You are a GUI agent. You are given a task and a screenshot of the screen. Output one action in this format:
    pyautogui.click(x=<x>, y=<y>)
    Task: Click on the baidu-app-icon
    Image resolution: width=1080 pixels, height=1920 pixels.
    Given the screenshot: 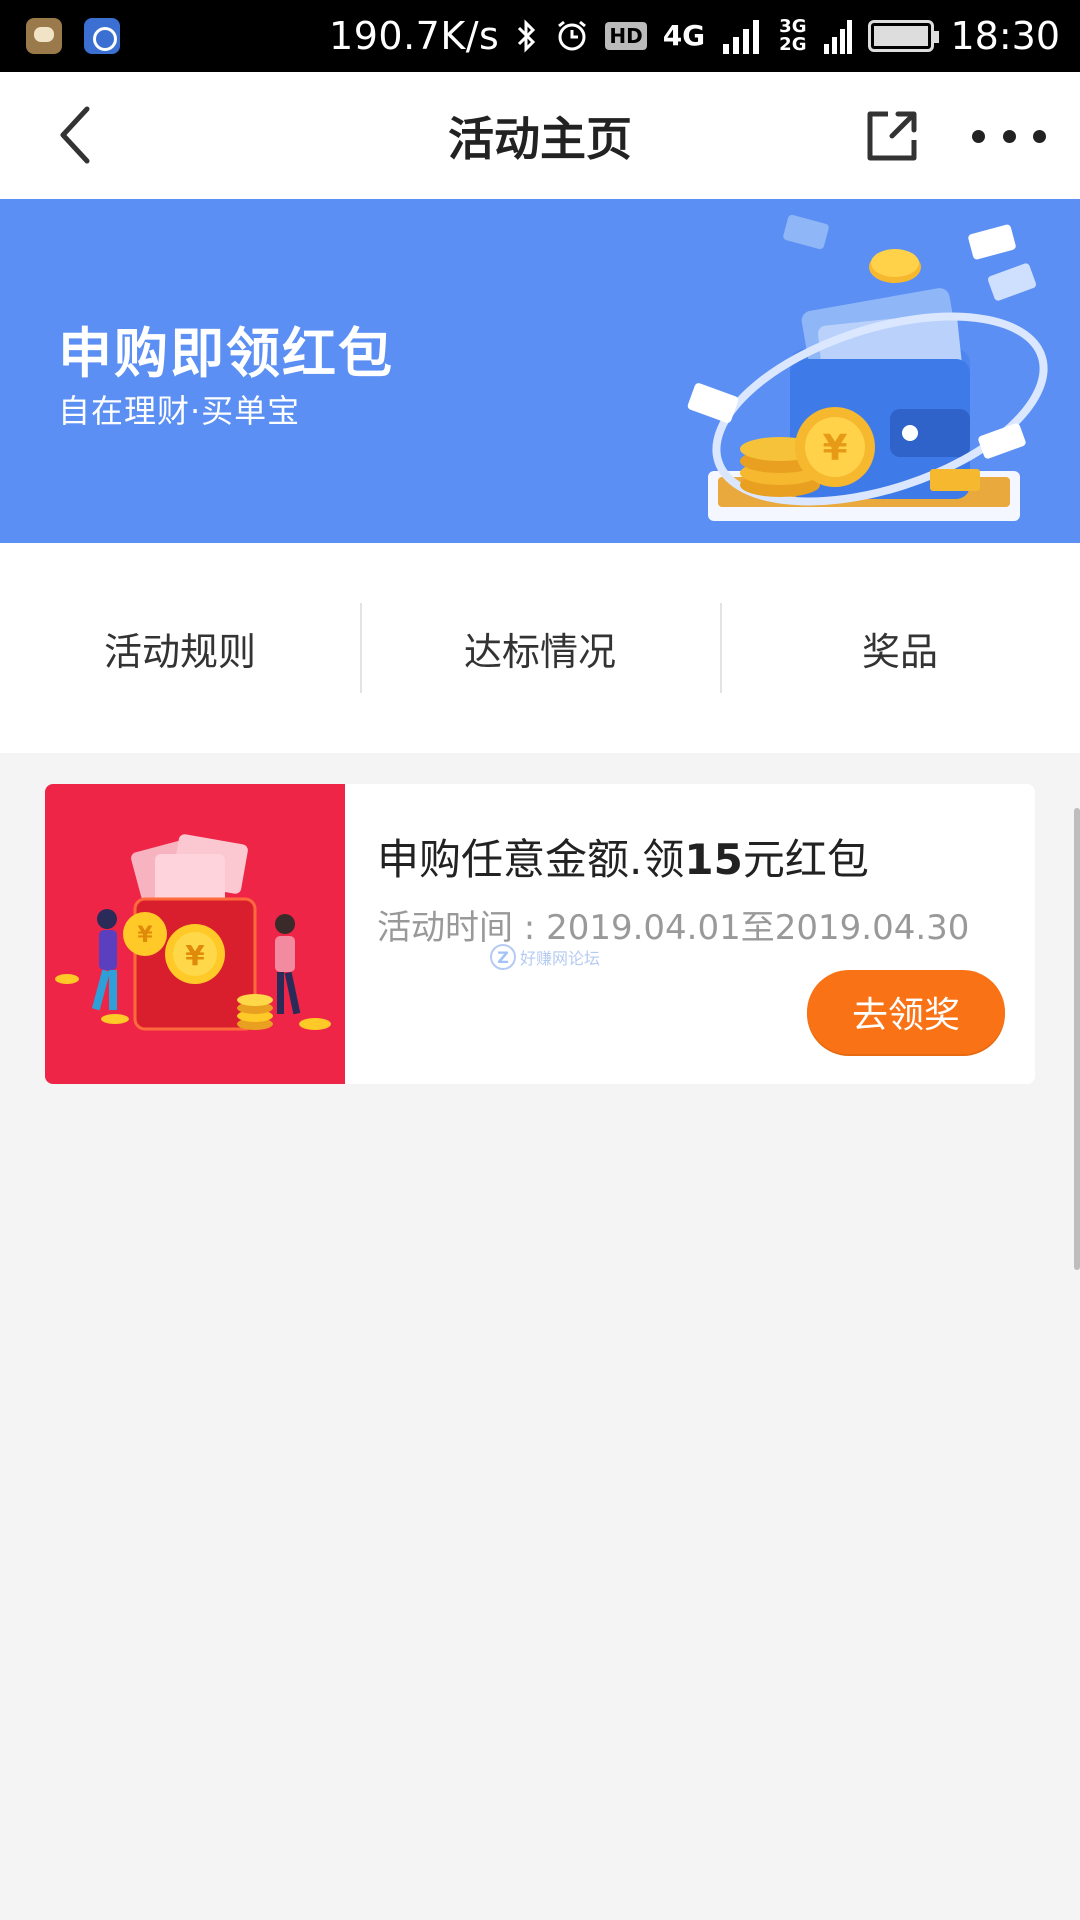 What is the action you would take?
    pyautogui.click(x=102, y=36)
    